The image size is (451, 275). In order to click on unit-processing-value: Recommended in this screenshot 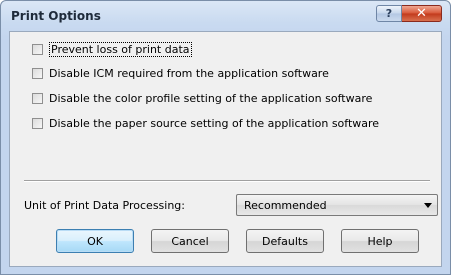, I will do `click(285, 205)`.